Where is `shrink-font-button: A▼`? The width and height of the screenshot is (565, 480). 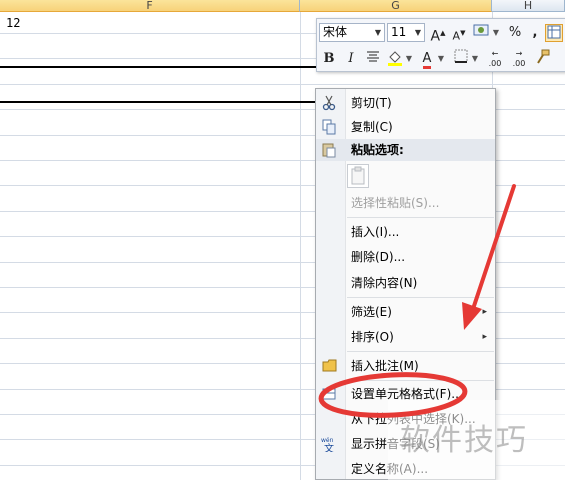 shrink-font-button: A▼ is located at coordinates (459, 33).